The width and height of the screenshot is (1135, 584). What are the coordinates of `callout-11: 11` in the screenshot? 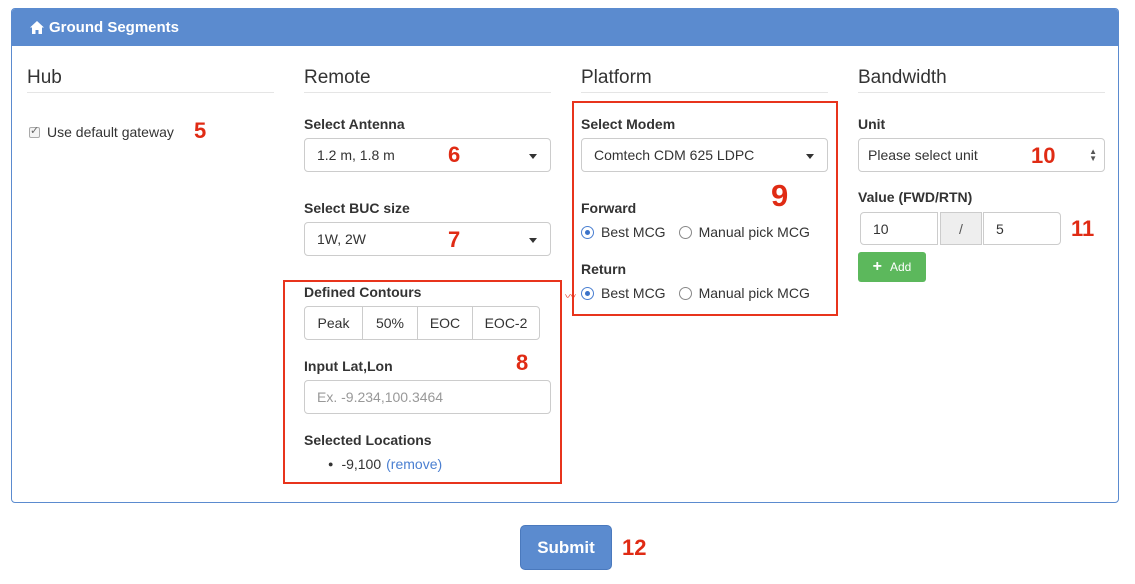 It's located at (1083, 228).